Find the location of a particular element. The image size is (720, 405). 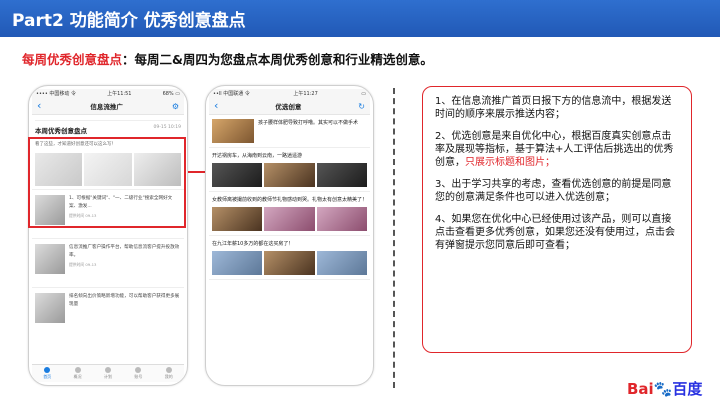

status-bar: ••ll 中国联通 令 上午11:27 ▭ is located at coordinates (289, 93).